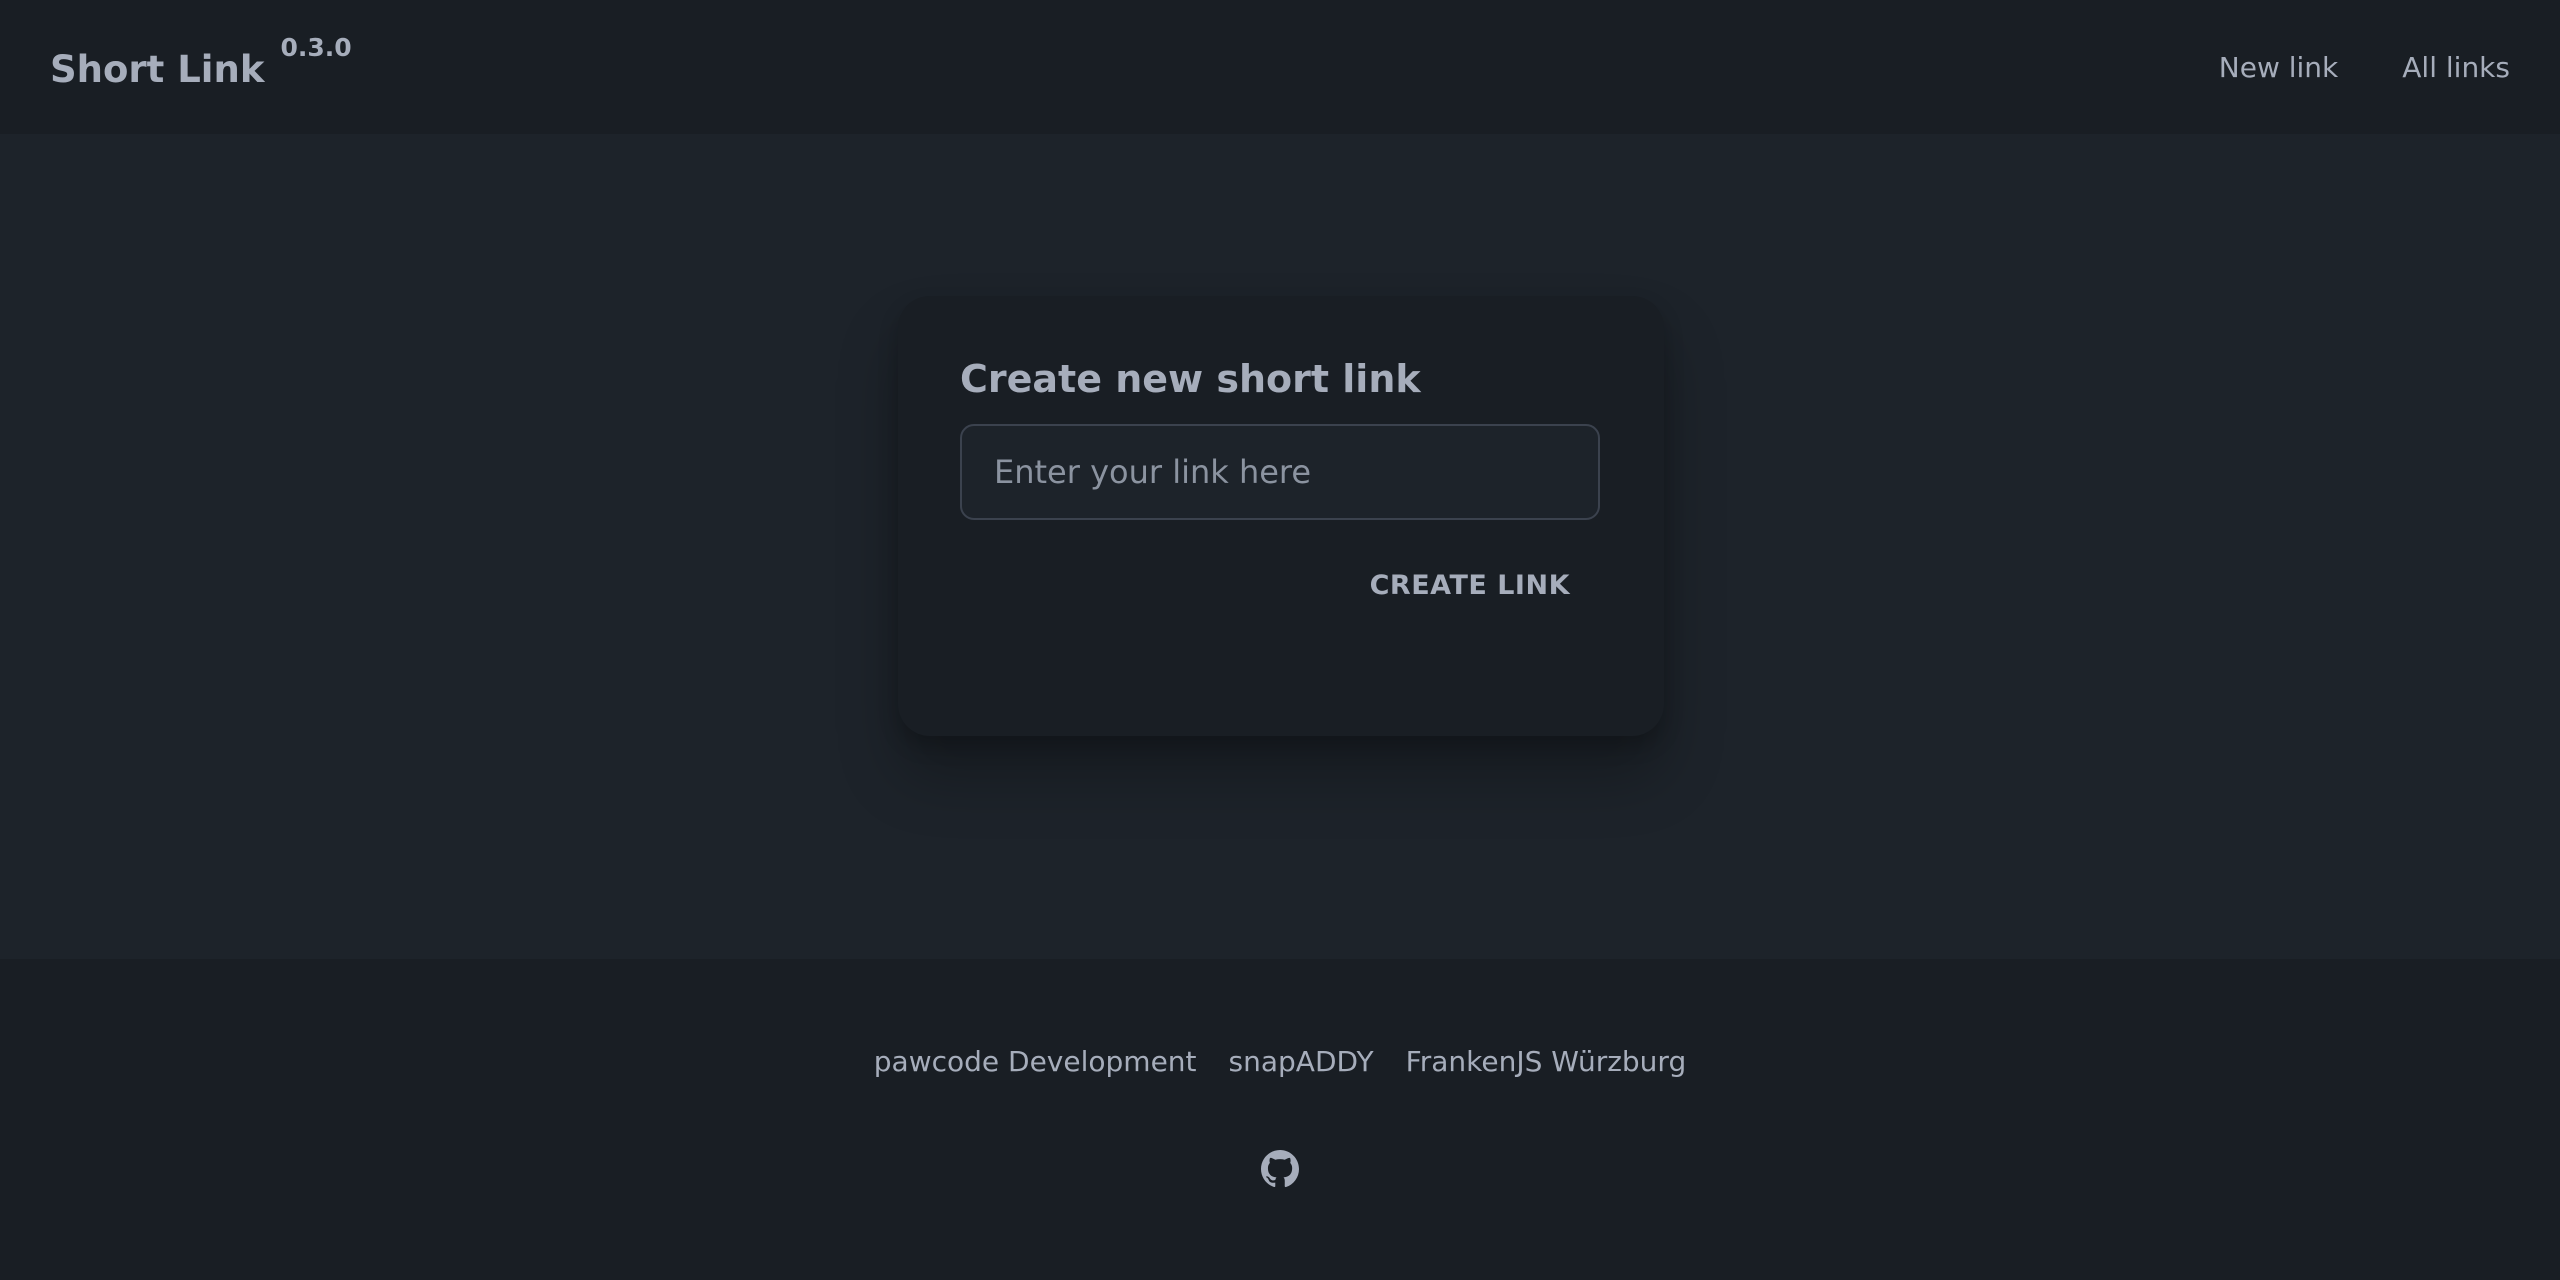  I want to click on app-title: Short Link, so click(157, 67).